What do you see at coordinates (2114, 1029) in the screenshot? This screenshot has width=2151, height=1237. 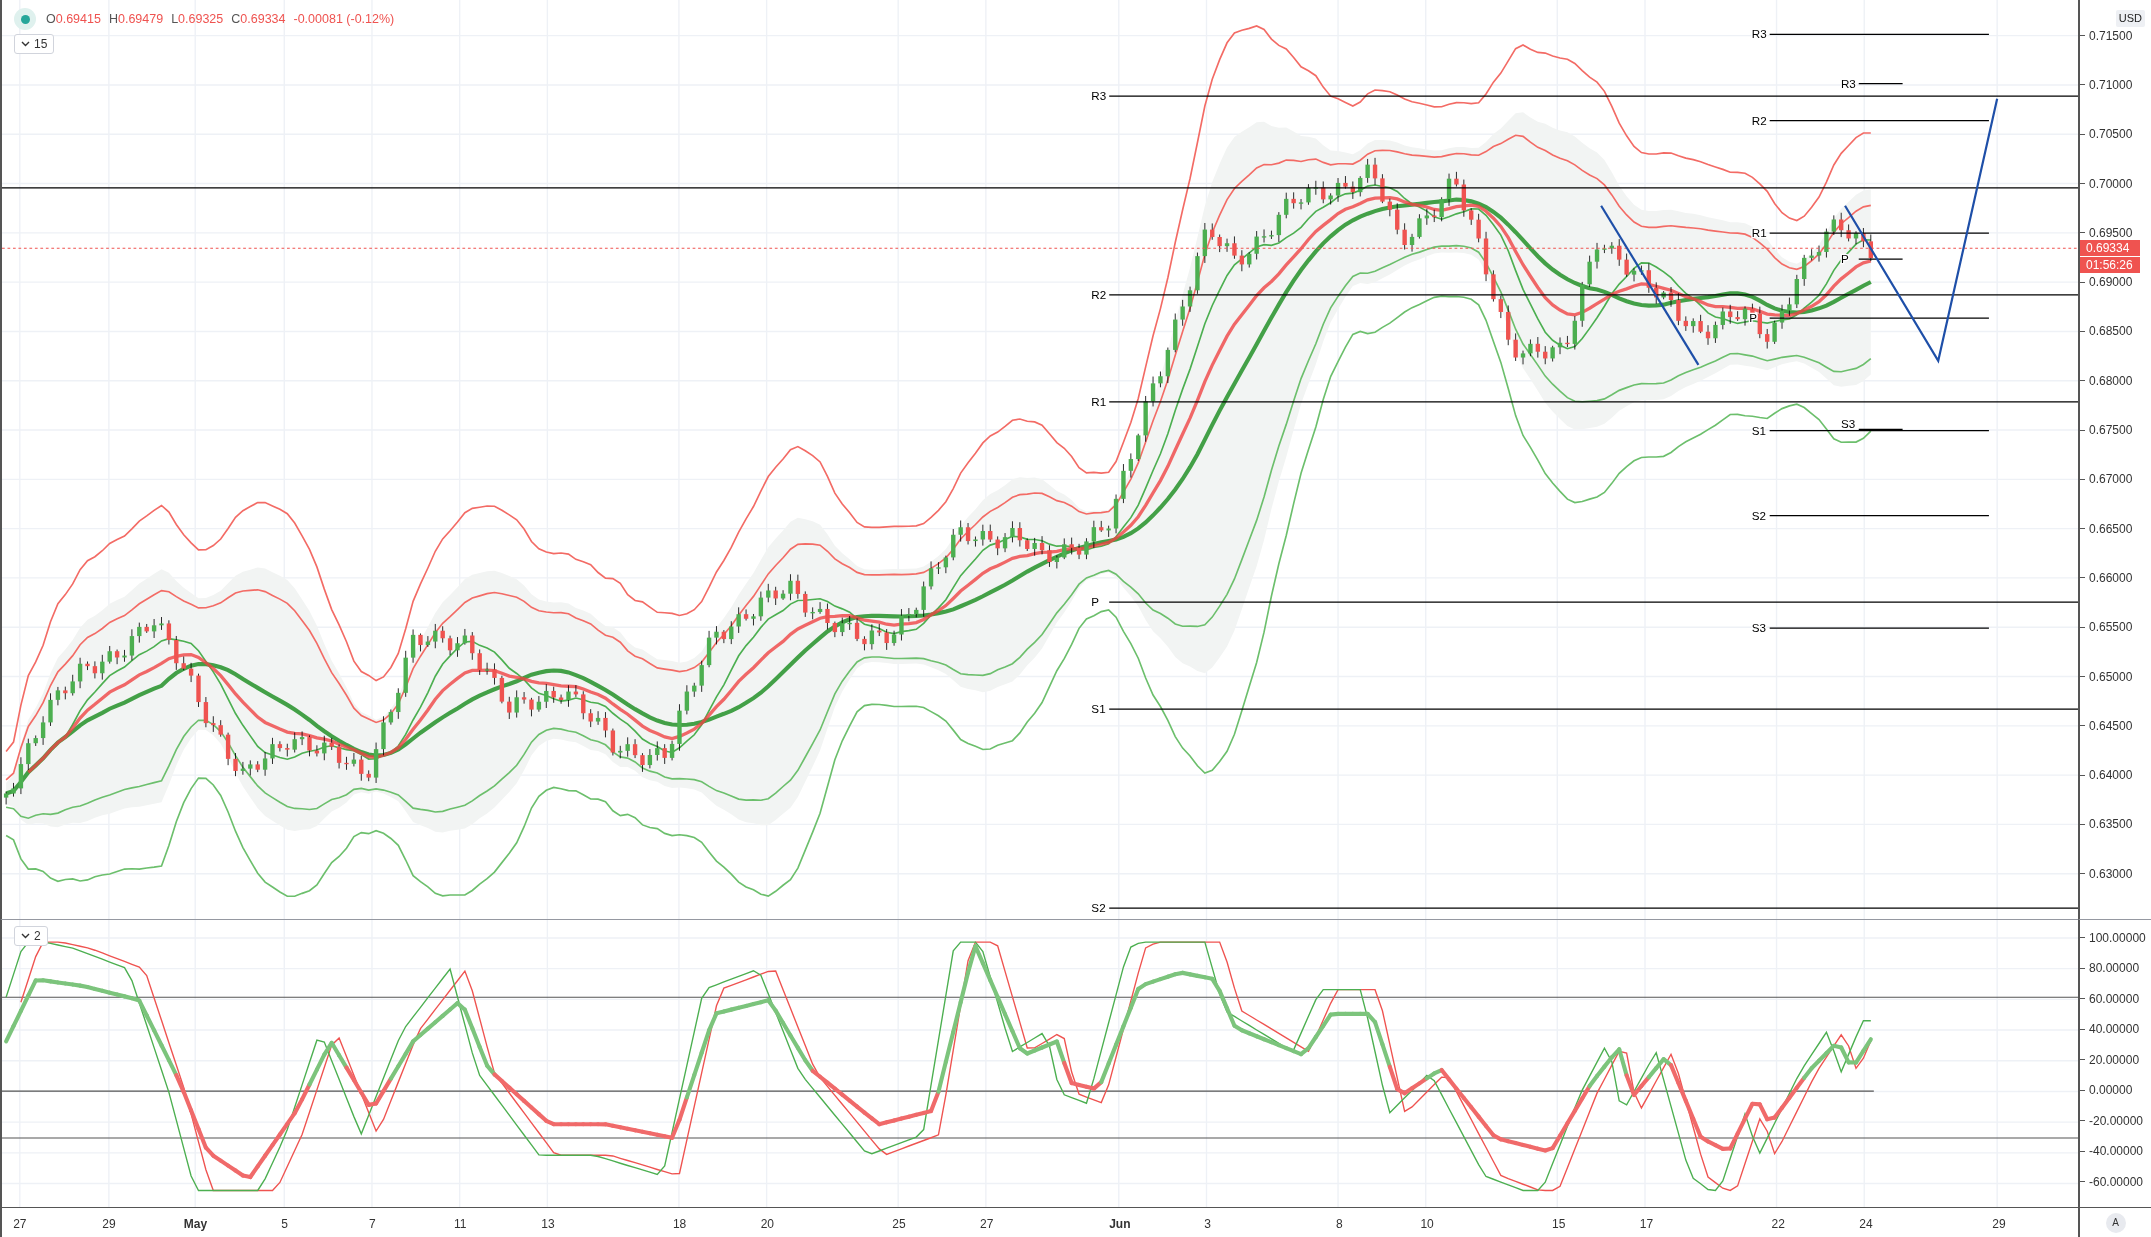 I see `axis-label: 40.00000` at bounding box center [2114, 1029].